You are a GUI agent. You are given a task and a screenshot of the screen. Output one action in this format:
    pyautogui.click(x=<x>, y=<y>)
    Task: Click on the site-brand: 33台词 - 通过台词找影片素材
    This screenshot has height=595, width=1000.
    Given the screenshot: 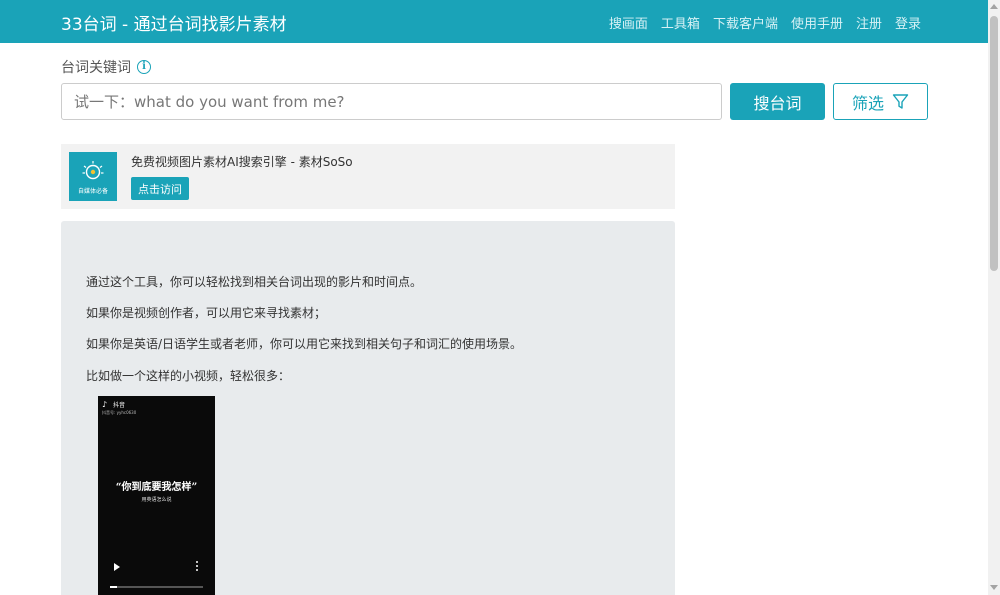 What is the action you would take?
    pyautogui.click(x=174, y=22)
    